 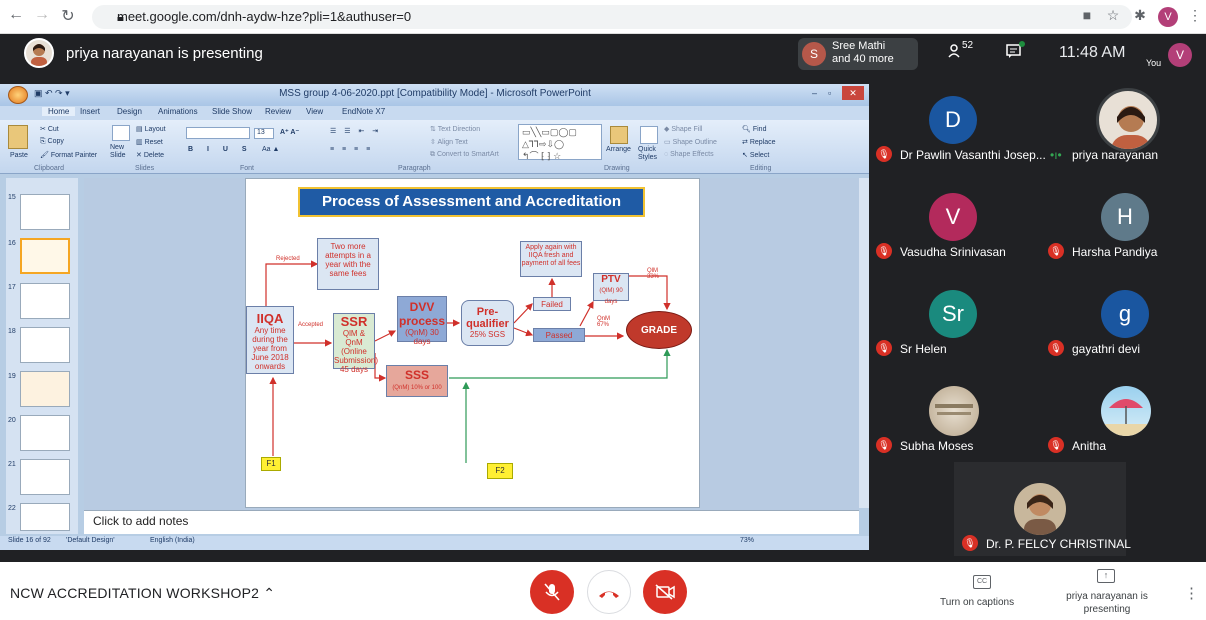 What do you see at coordinates (356, 351) in the screenshot?
I see `ssr-text: QlM & QnM (Online Submission) 45 days` at bounding box center [356, 351].